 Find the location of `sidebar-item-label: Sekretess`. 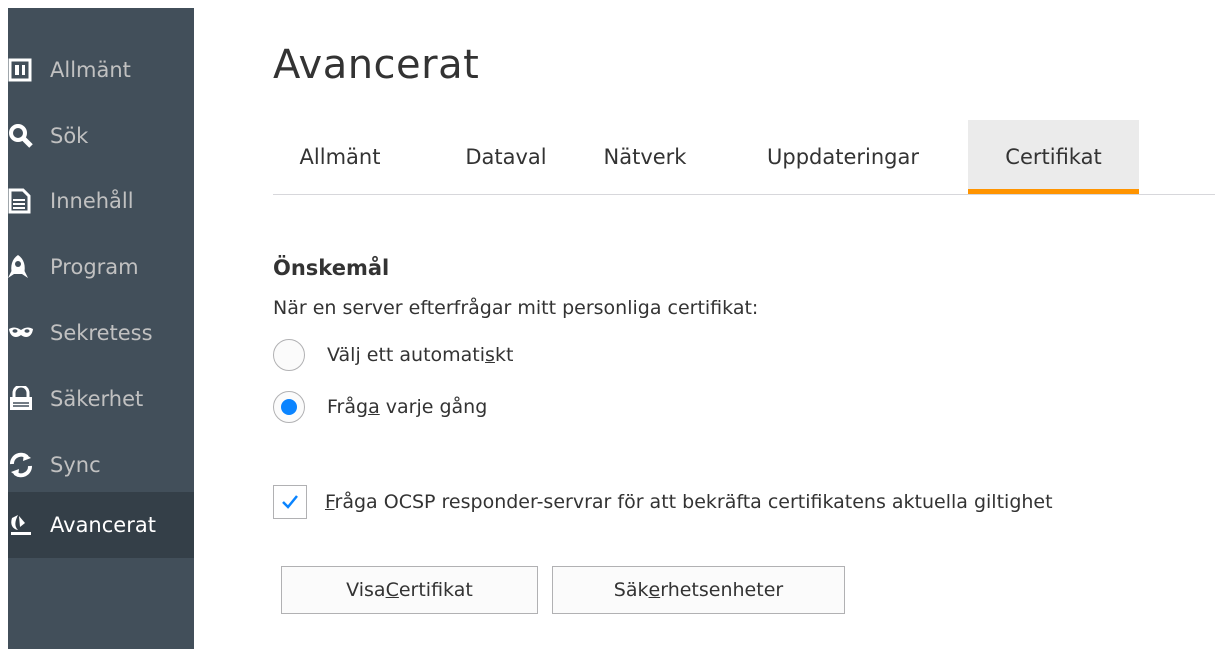

sidebar-item-label: Sekretess is located at coordinates (101, 333).